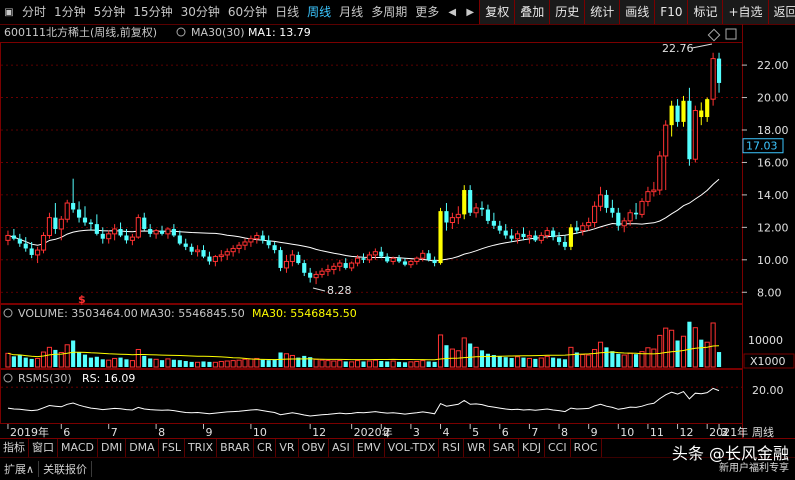 The width and height of the screenshot is (795, 480). What do you see at coordinates (532, 448) in the screenshot?
I see `indicator-tab-17: KDJ` at bounding box center [532, 448].